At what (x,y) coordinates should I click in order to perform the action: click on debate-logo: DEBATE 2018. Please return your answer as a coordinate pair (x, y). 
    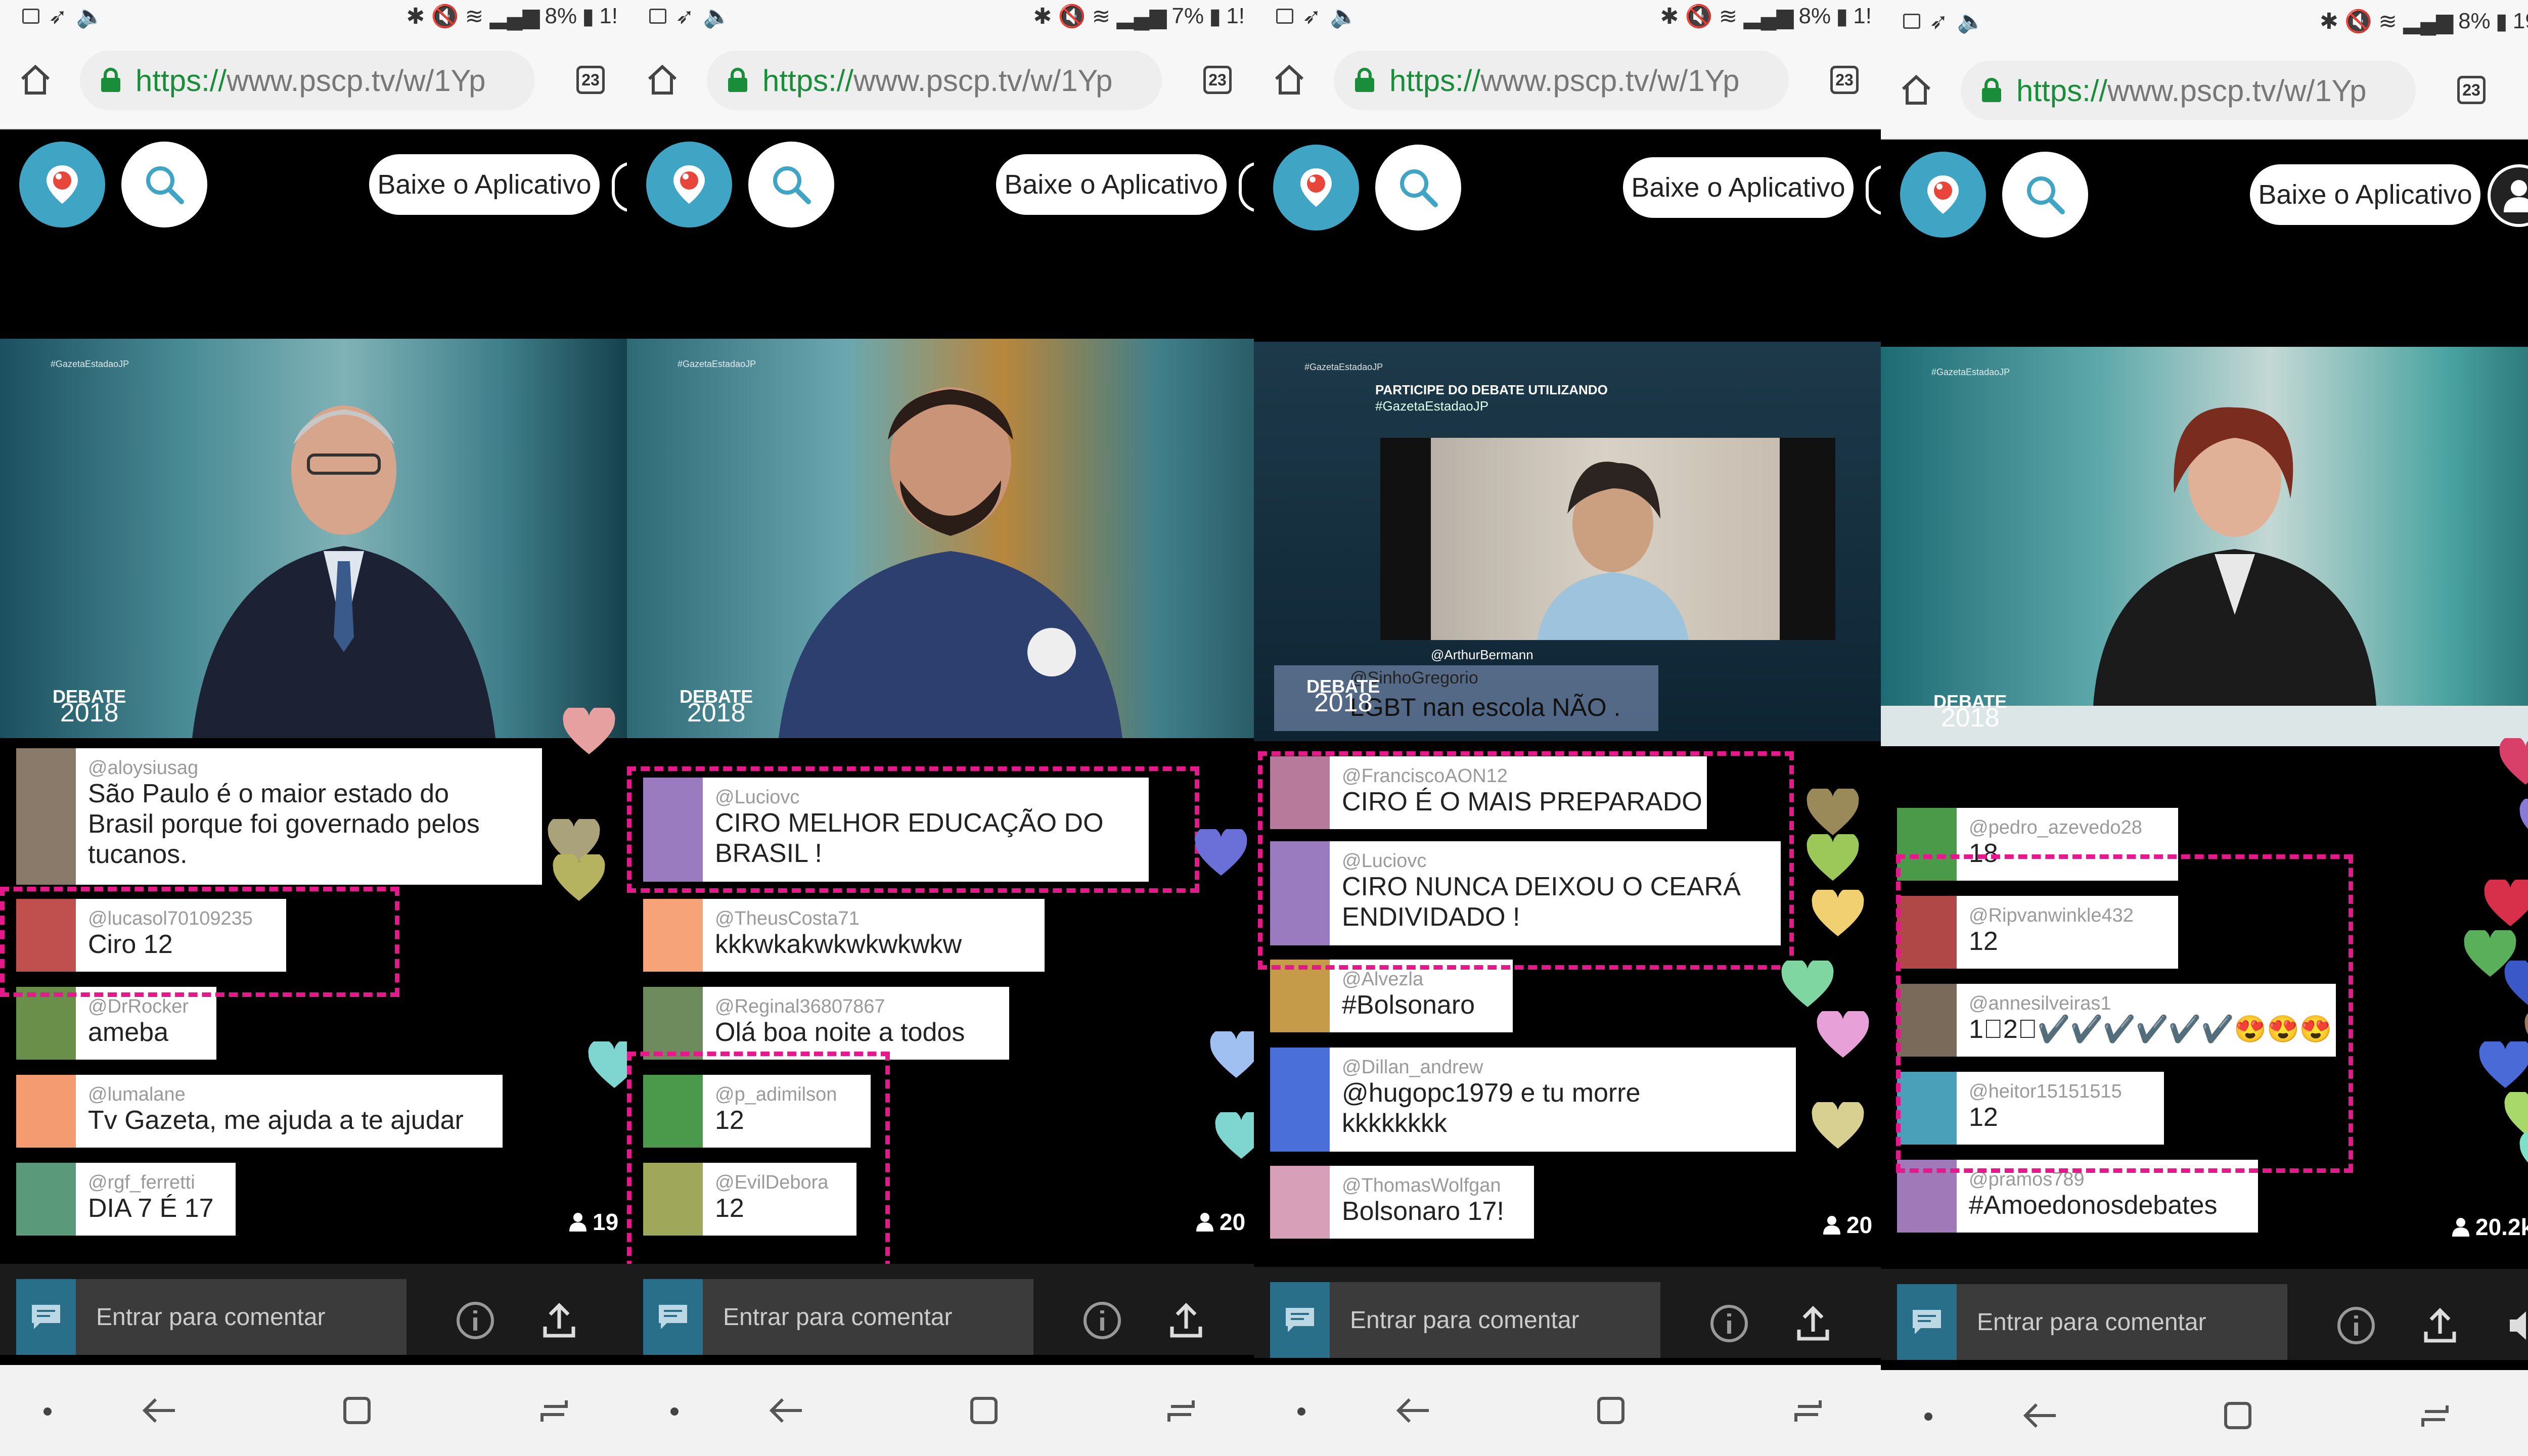
    Looking at the image, I should click on (89, 707).